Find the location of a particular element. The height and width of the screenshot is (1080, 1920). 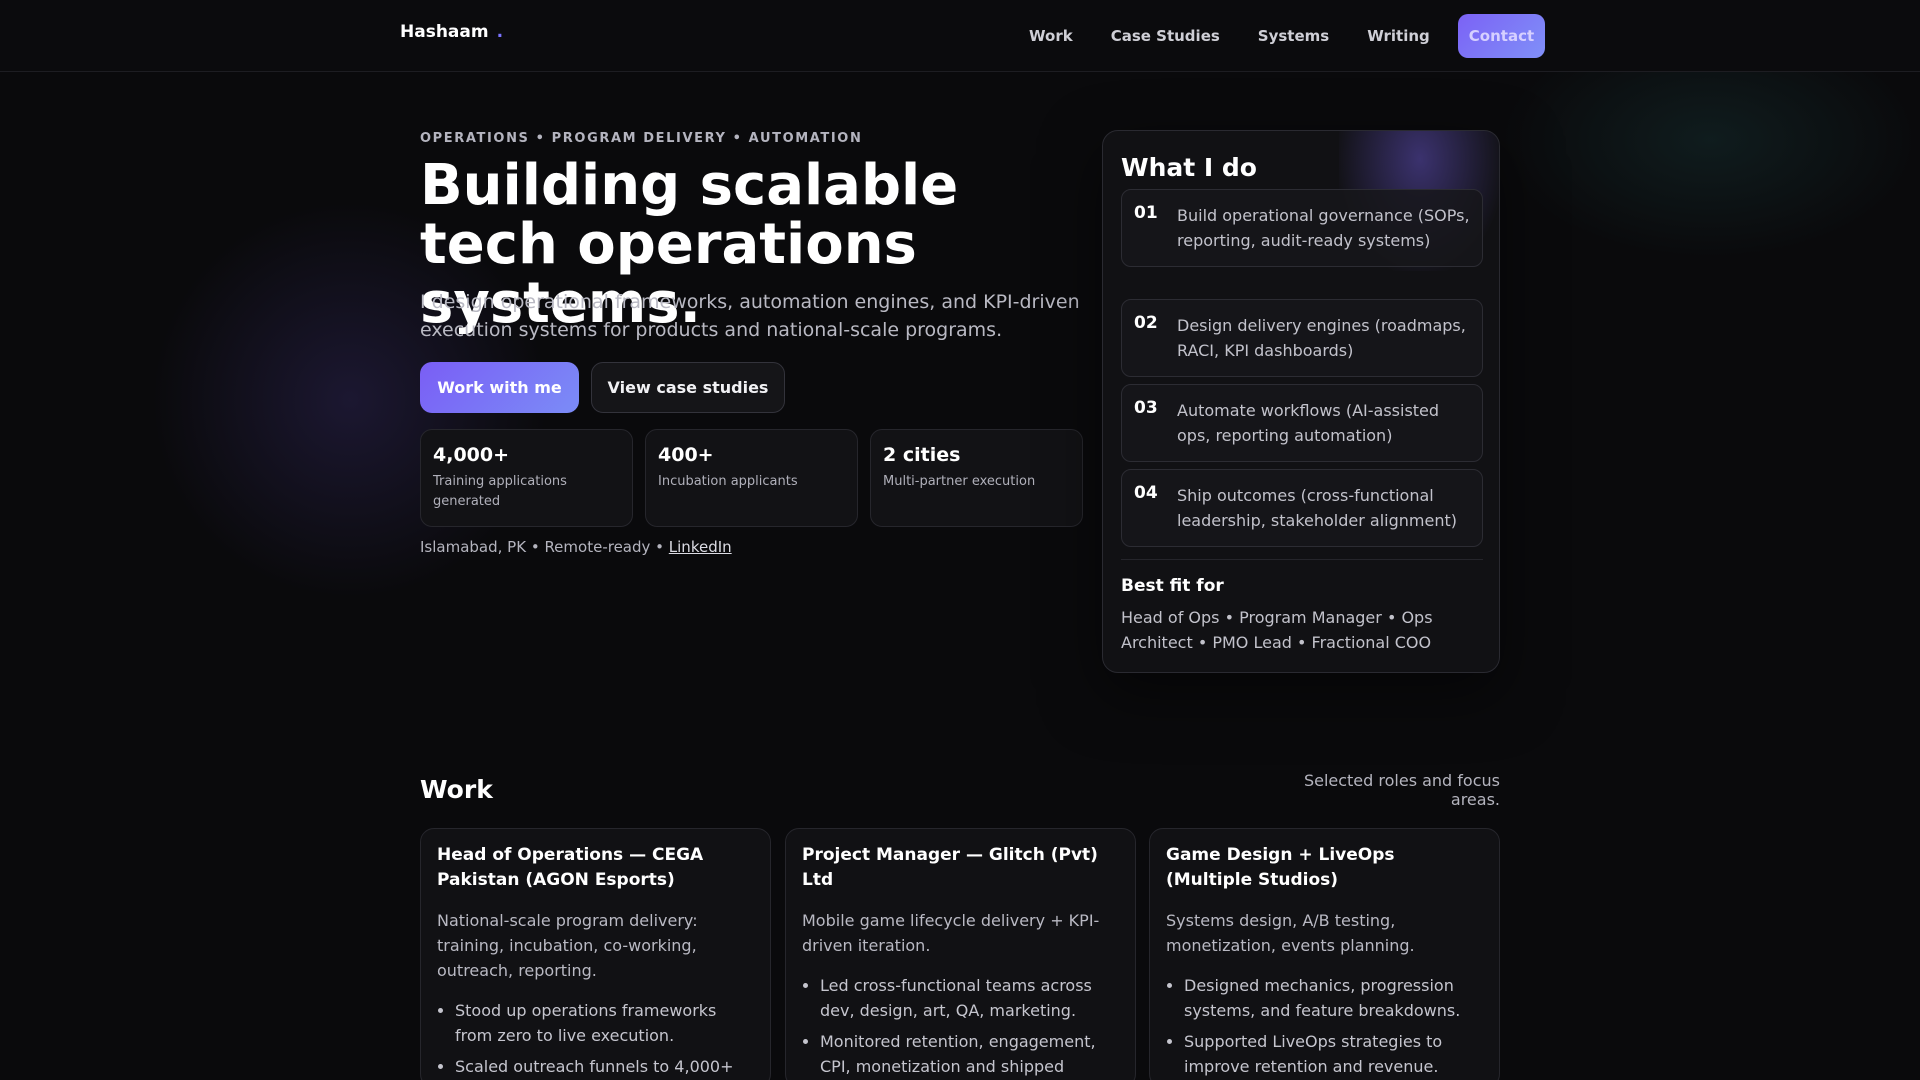

work-title: Work is located at coordinates (456, 789).